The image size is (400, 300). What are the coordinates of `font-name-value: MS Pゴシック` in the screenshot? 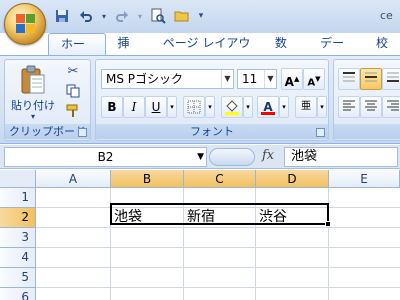 It's located at (145, 79).